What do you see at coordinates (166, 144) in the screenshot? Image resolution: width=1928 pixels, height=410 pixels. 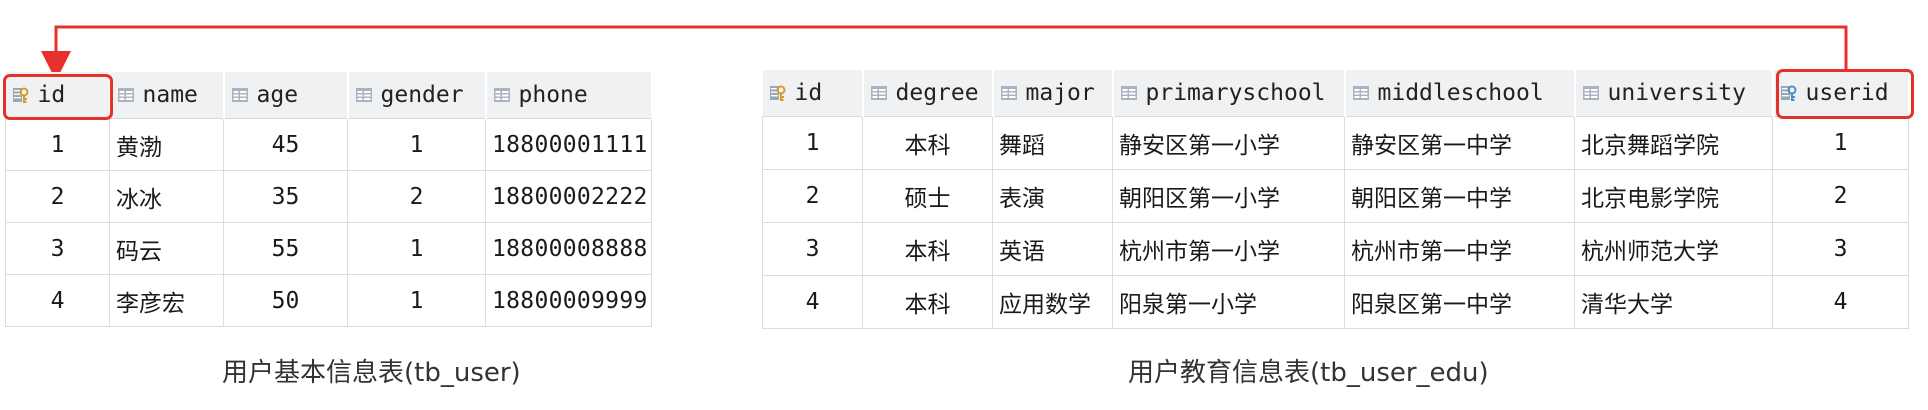 I see `table-cell-name: 黄渤` at bounding box center [166, 144].